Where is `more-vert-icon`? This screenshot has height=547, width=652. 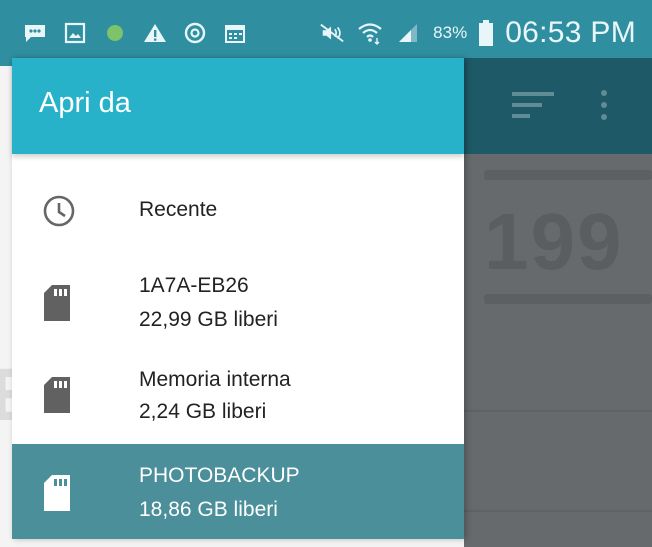
more-vert-icon is located at coordinates (604, 107).